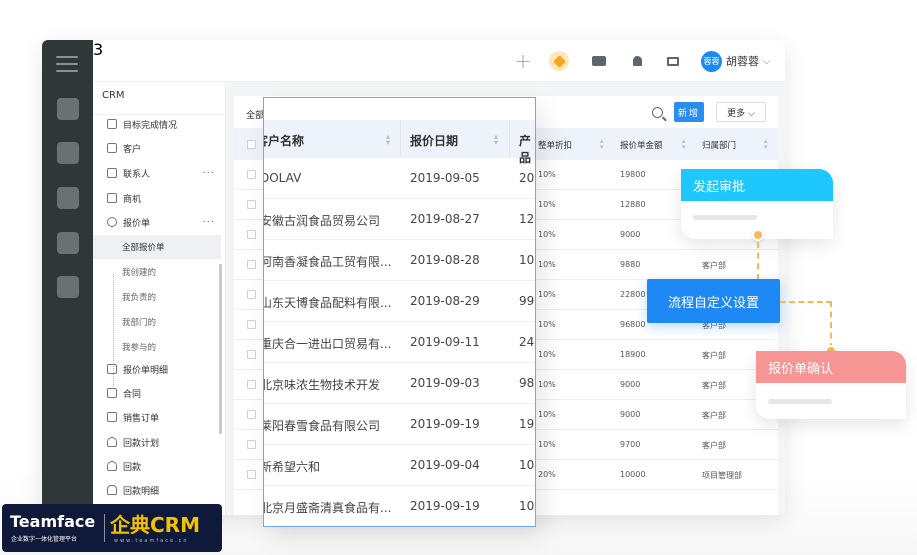 The image size is (917, 555). I want to click on new-button: 新增, so click(689, 112).